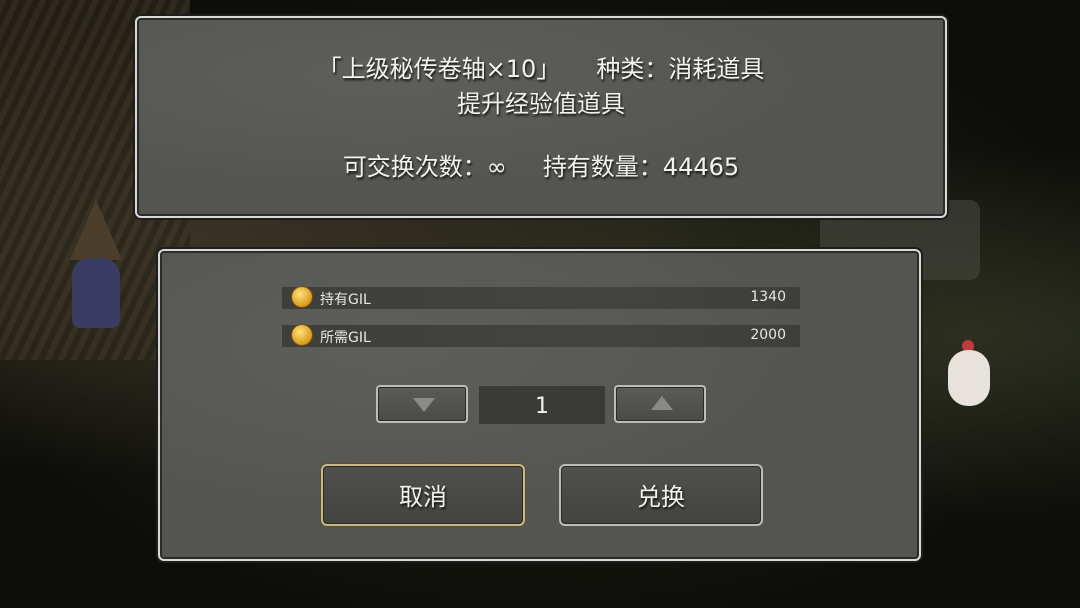  What do you see at coordinates (661, 495) in the screenshot?
I see `exchange-button: 兑换` at bounding box center [661, 495].